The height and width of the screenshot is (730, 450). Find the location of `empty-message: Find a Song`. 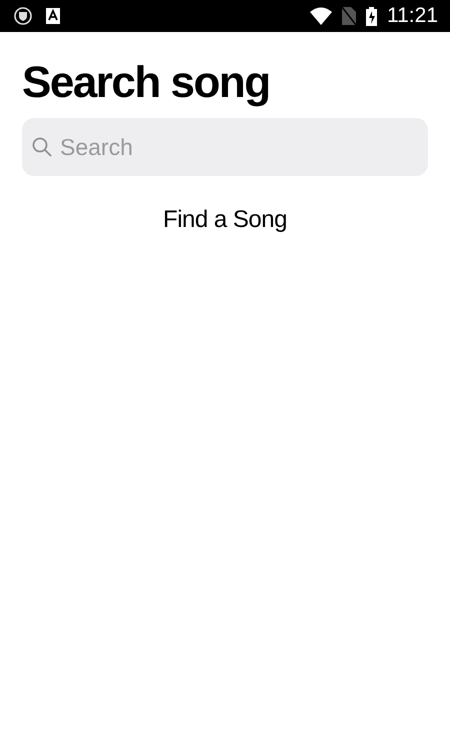

empty-message: Find a Song is located at coordinates (225, 220).